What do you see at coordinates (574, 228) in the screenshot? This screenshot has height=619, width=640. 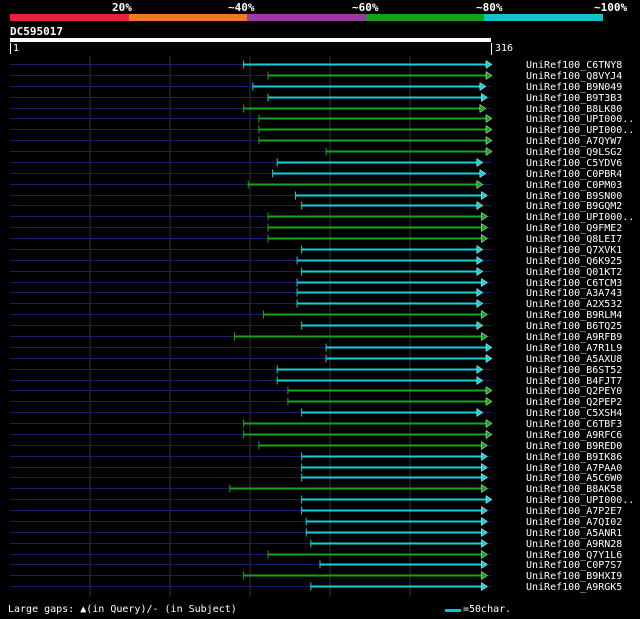 I see `hit-label: UniRef100_Q9FME2` at bounding box center [574, 228].